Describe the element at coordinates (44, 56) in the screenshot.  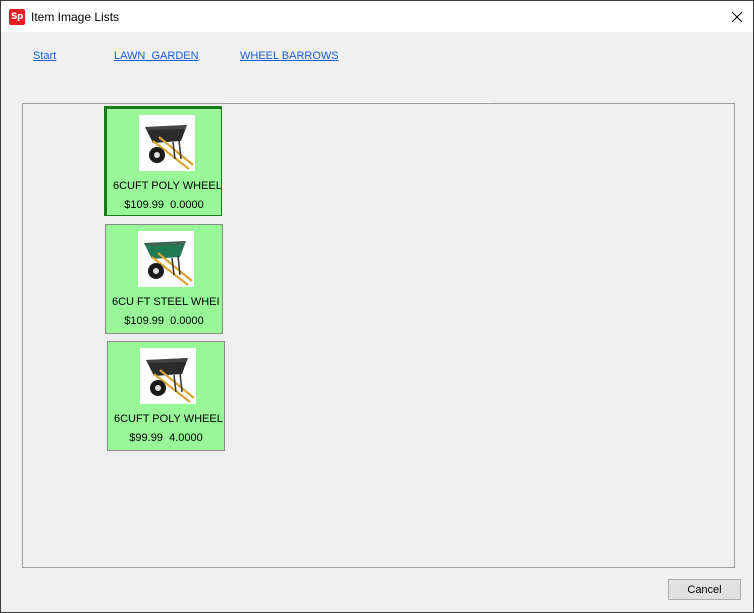
I see `breadcrumb-start: Start` at that location.